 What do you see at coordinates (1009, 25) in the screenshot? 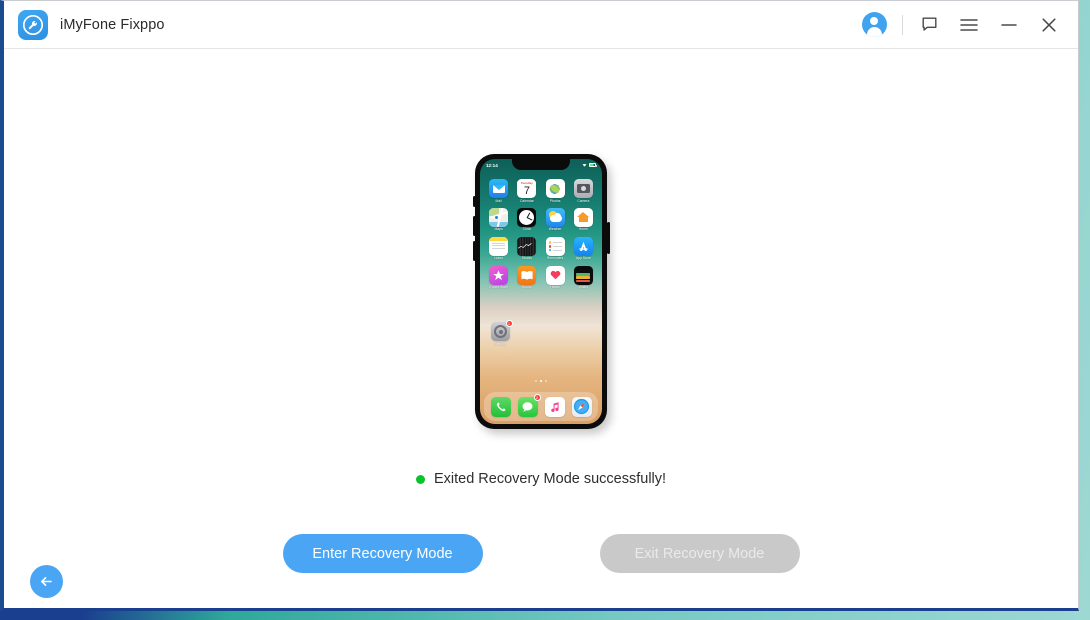
I see `minimize-icon` at bounding box center [1009, 25].